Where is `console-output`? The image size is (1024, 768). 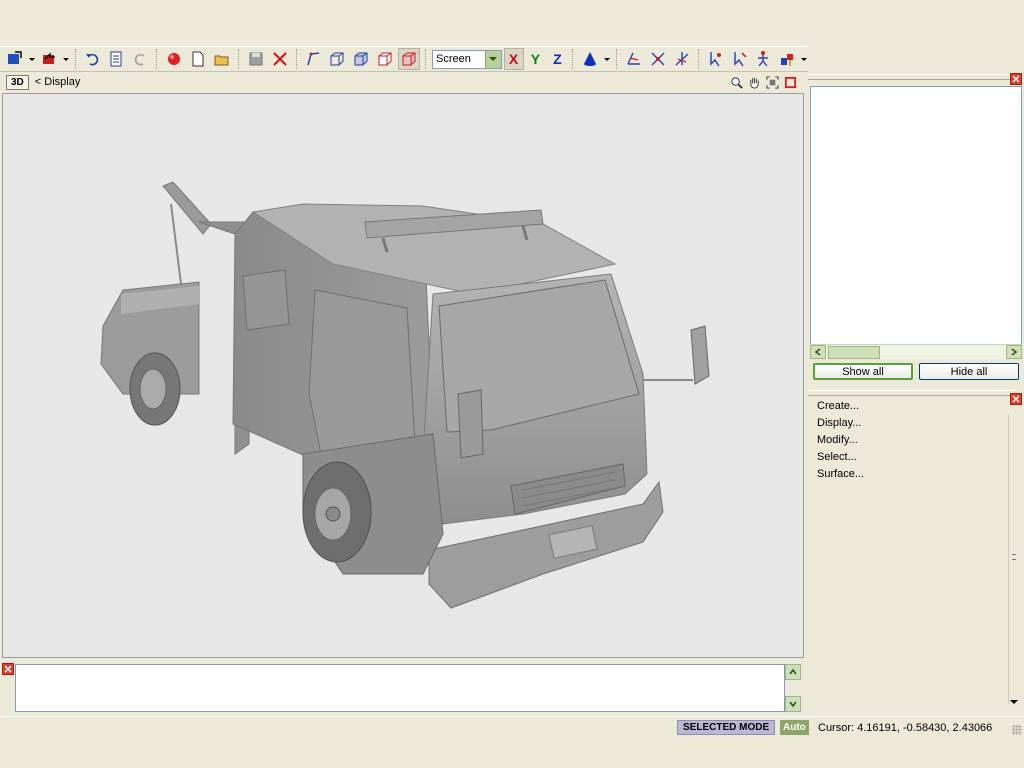 console-output is located at coordinates (400, 688).